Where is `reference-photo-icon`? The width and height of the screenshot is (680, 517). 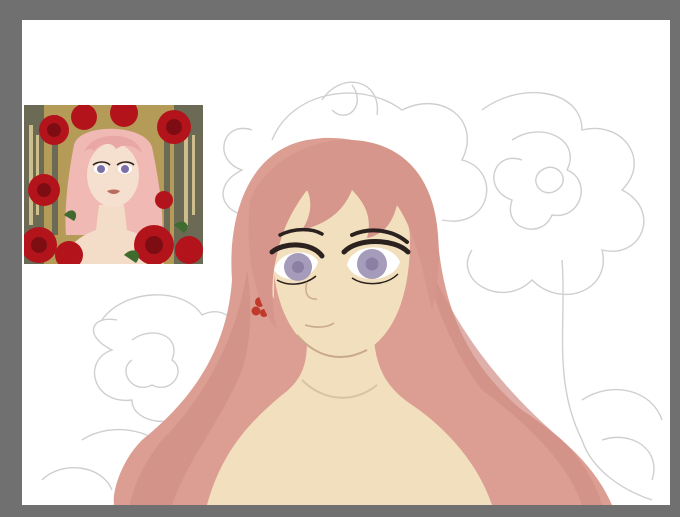 reference-photo-icon is located at coordinates (113, 184).